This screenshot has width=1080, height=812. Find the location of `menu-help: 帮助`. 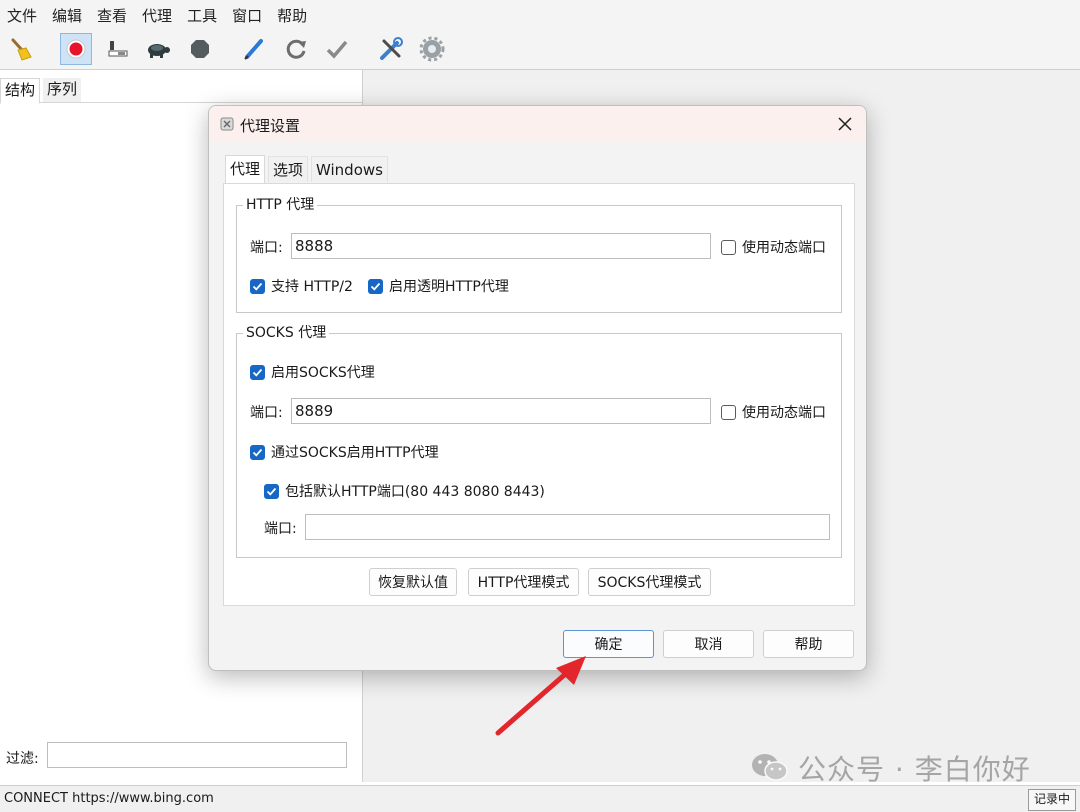

menu-help: 帮助 is located at coordinates (292, 15).